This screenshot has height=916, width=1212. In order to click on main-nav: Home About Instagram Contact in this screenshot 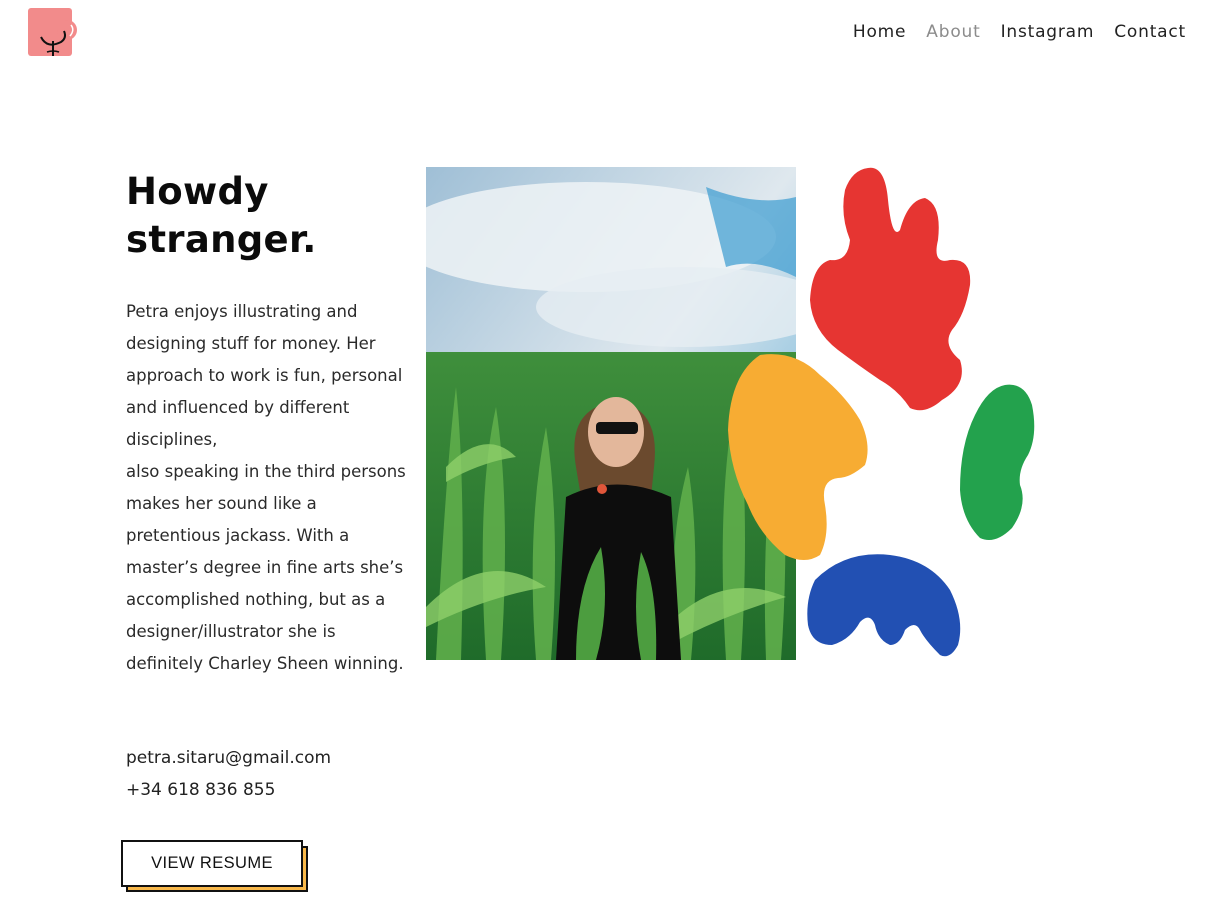, I will do `click(1009, 32)`.